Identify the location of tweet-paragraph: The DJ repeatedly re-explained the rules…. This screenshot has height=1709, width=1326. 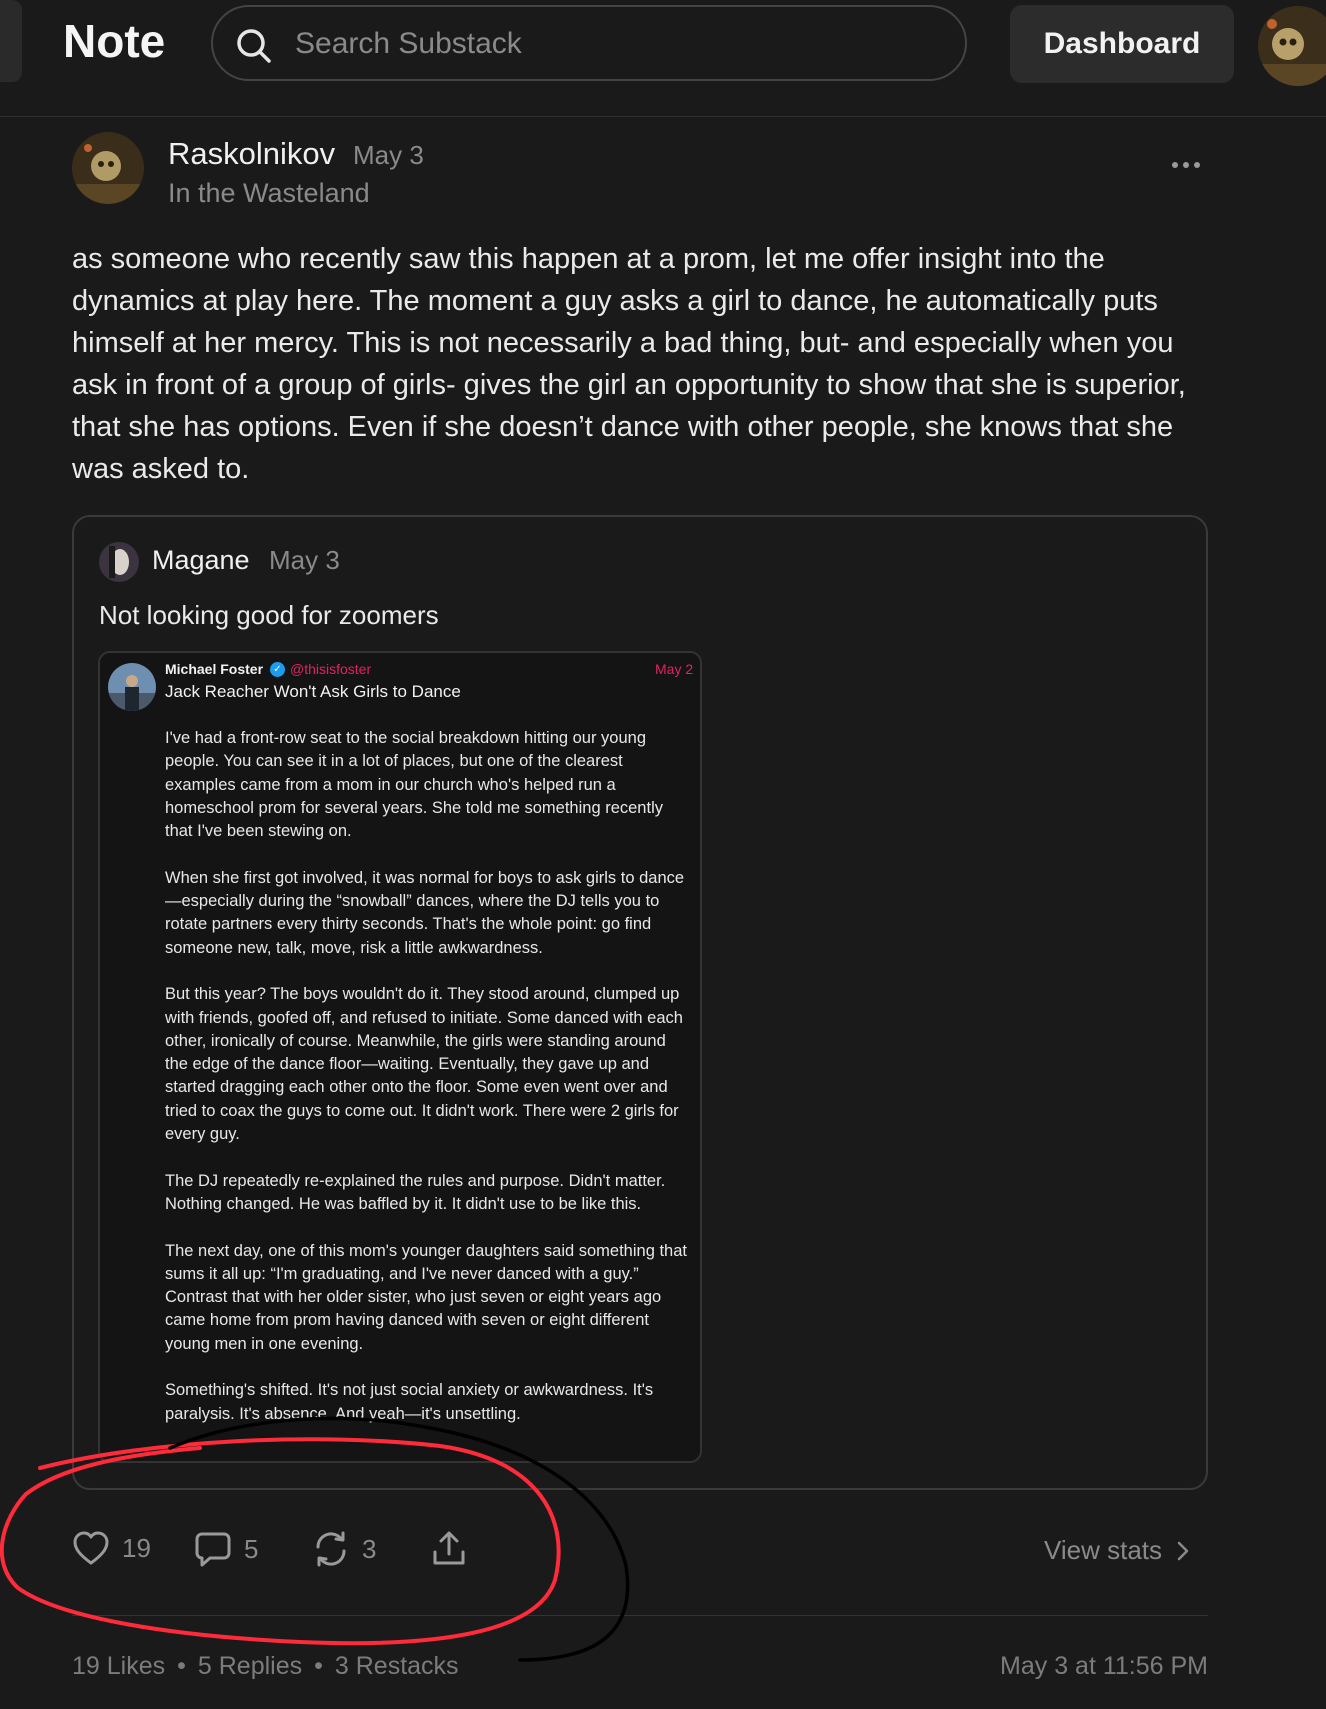
(415, 1192).